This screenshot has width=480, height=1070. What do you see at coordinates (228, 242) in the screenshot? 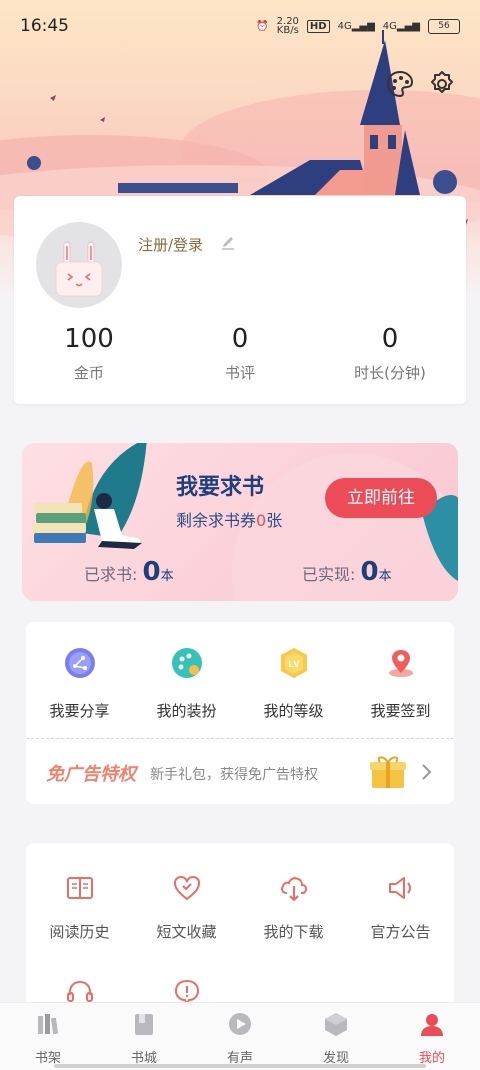
I see `edit-pencil-icon` at bounding box center [228, 242].